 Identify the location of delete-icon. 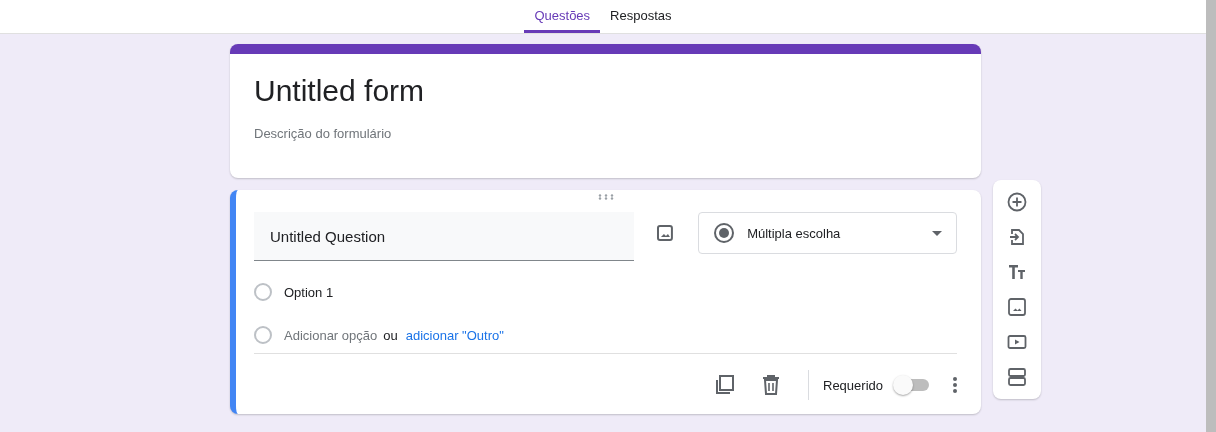
(771, 385).